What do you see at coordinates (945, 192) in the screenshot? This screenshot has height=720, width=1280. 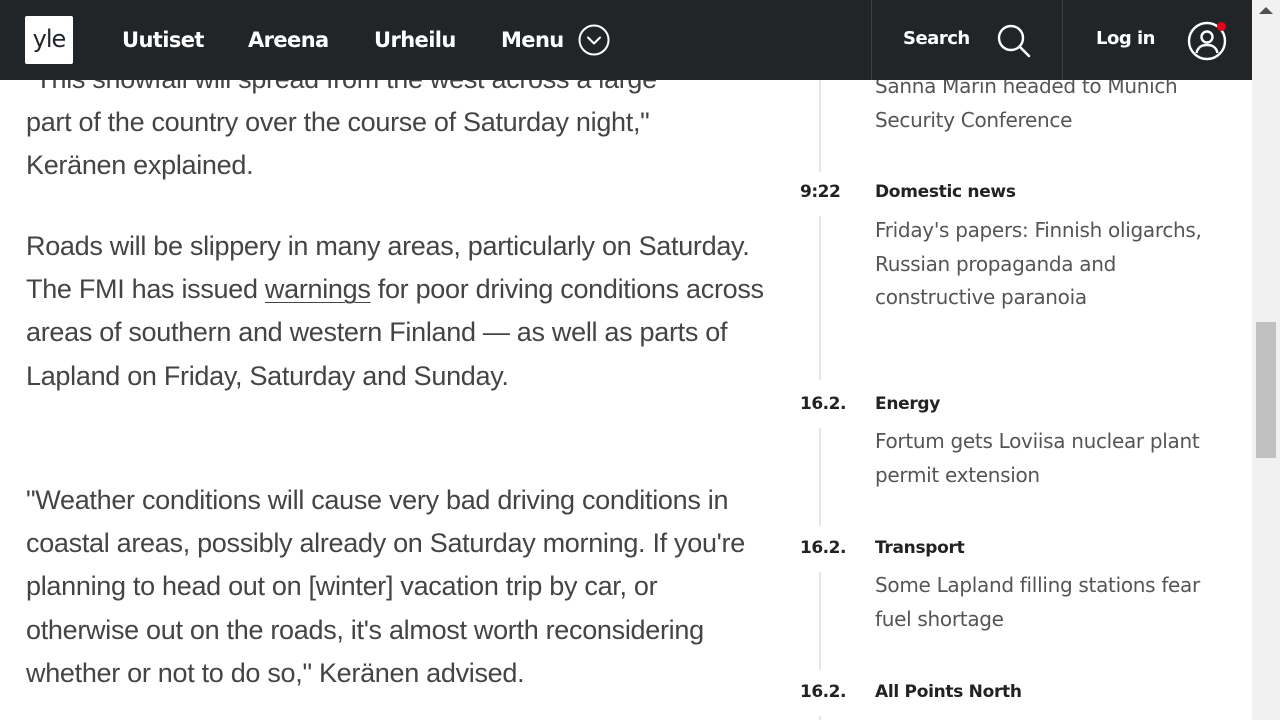 I see `news-category: Domestic news` at bounding box center [945, 192].